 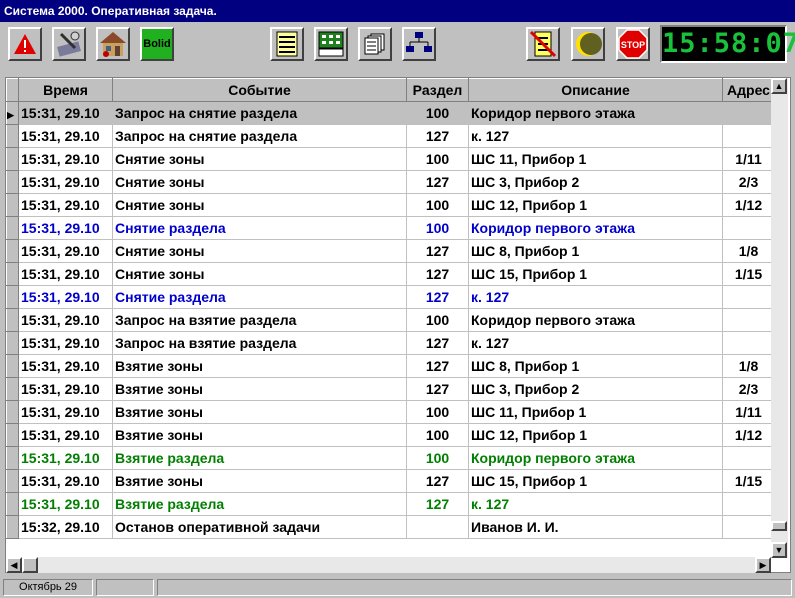 I want to click on cell-address: 2/3, so click(x=748, y=389).